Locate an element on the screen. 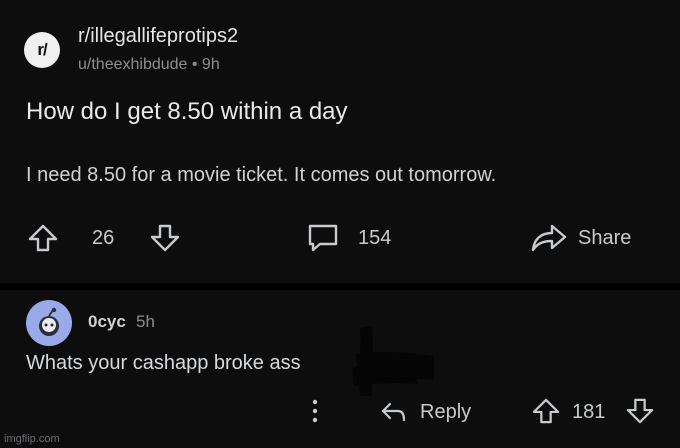 The image size is (680, 448). reply-button: Reply is located at coordinates (445, 412).